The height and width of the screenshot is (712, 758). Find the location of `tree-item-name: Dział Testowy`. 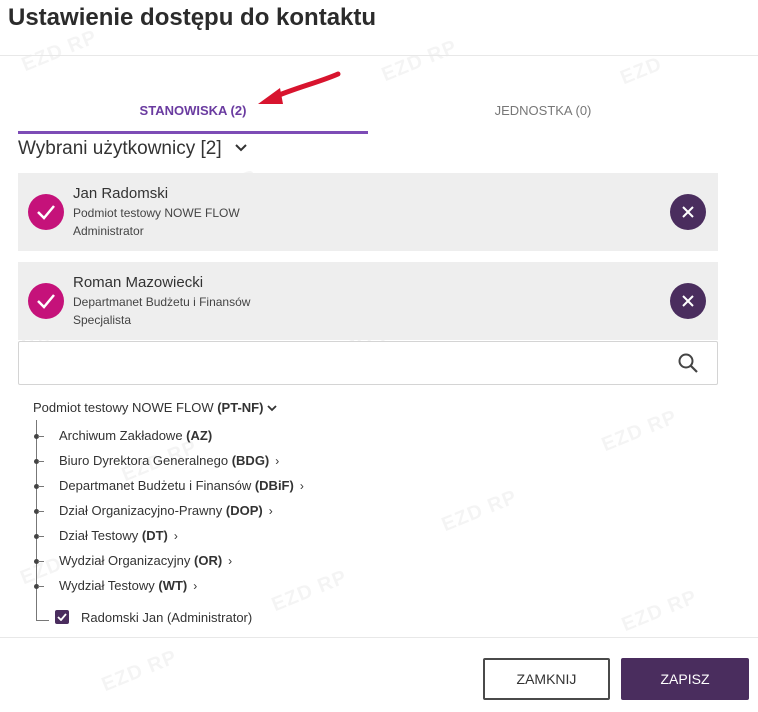

tree-item-name: Dział Testowy is located at coordinates (99, 535).